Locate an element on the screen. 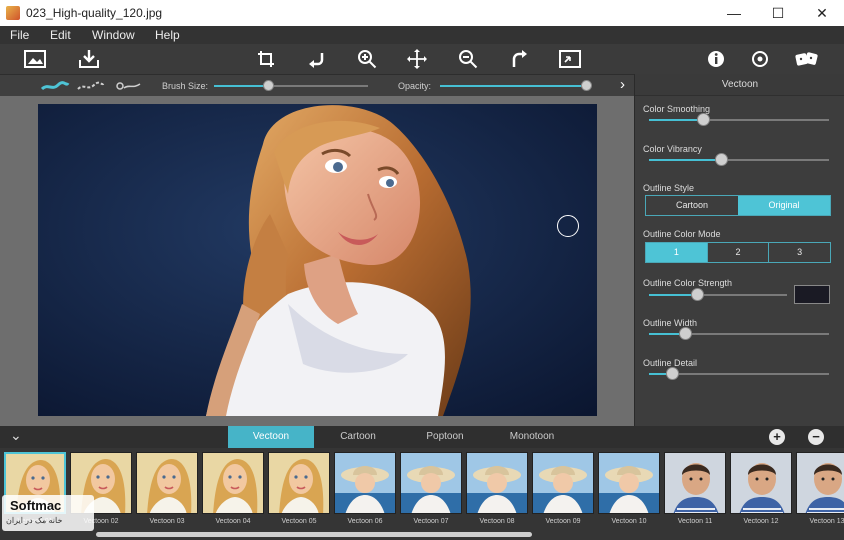  outline-style-cartoon: Cartoon is located at coordinates (692, 205).